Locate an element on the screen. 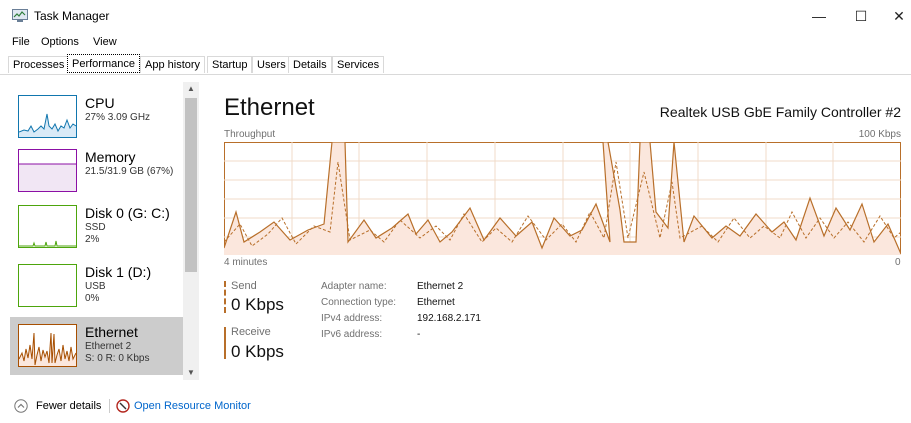  receive-indicator is located at coordinates (225, 343).